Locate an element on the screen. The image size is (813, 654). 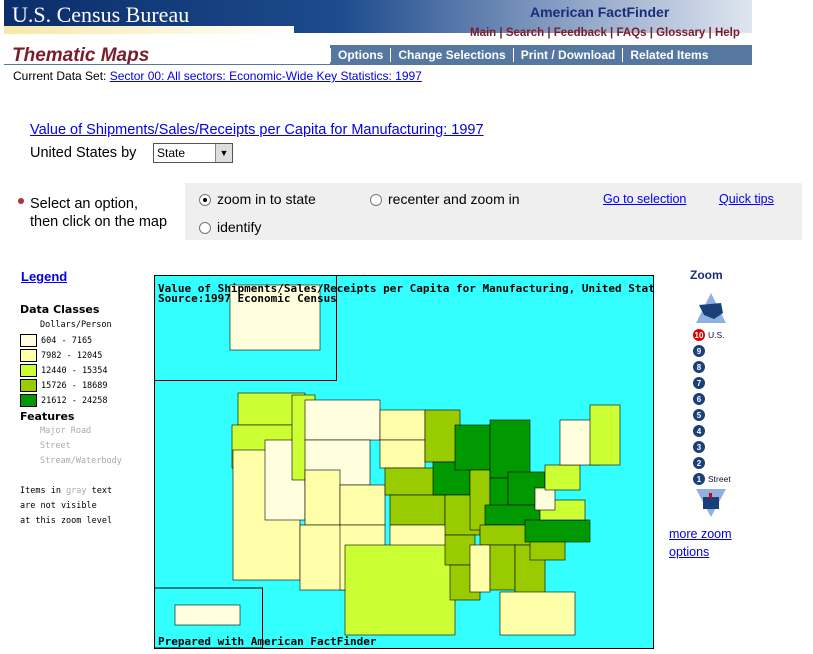
zoom-in-street-icon is located at coordinates (711, 503).